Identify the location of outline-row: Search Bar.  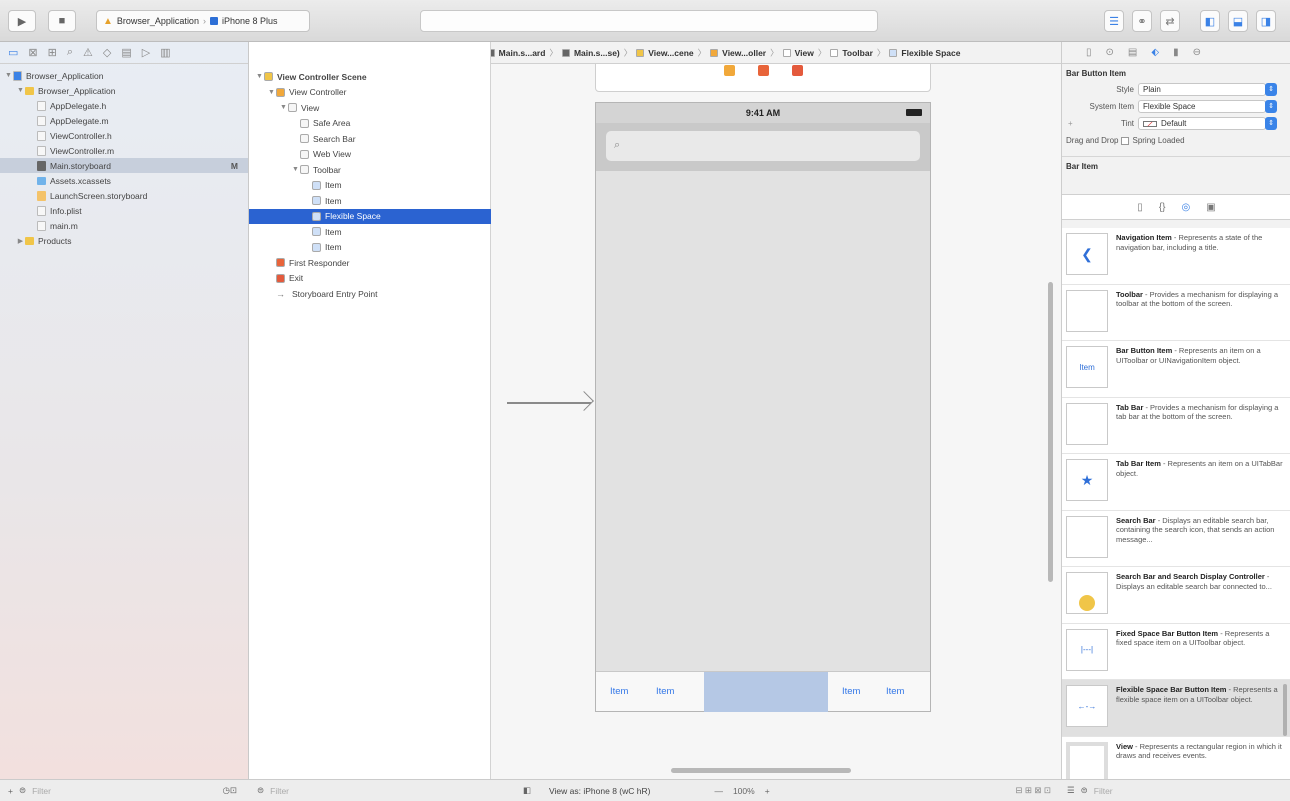
(370, 139).